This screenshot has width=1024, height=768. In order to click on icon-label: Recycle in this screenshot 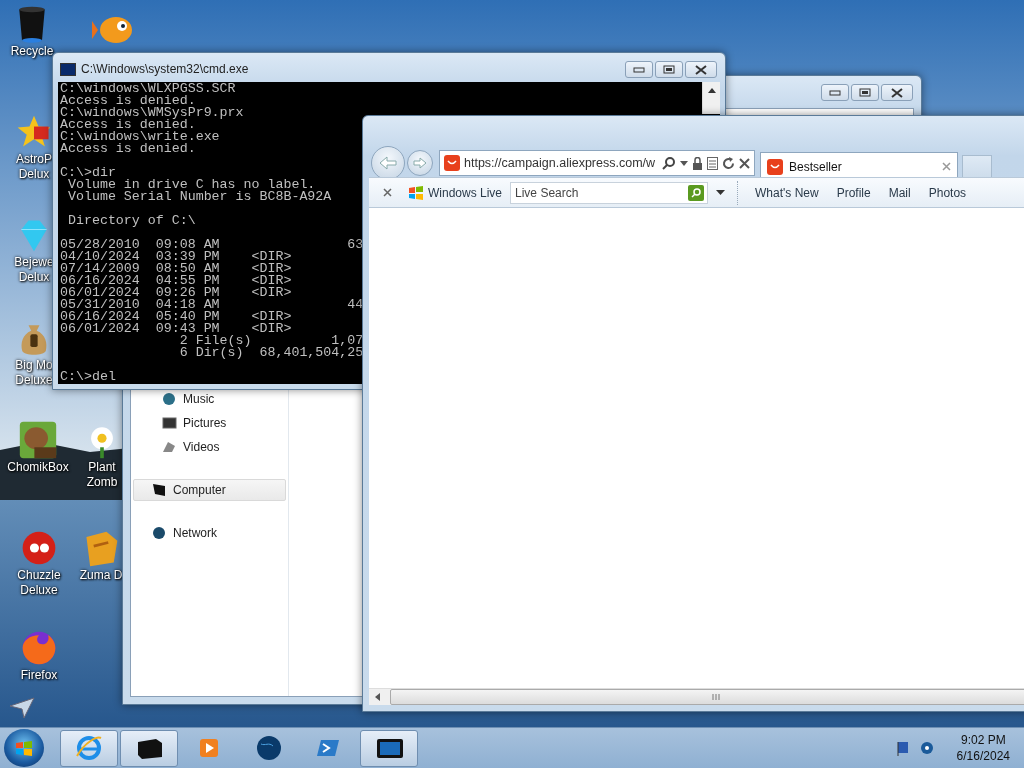, I will do `click(32, 51)`.